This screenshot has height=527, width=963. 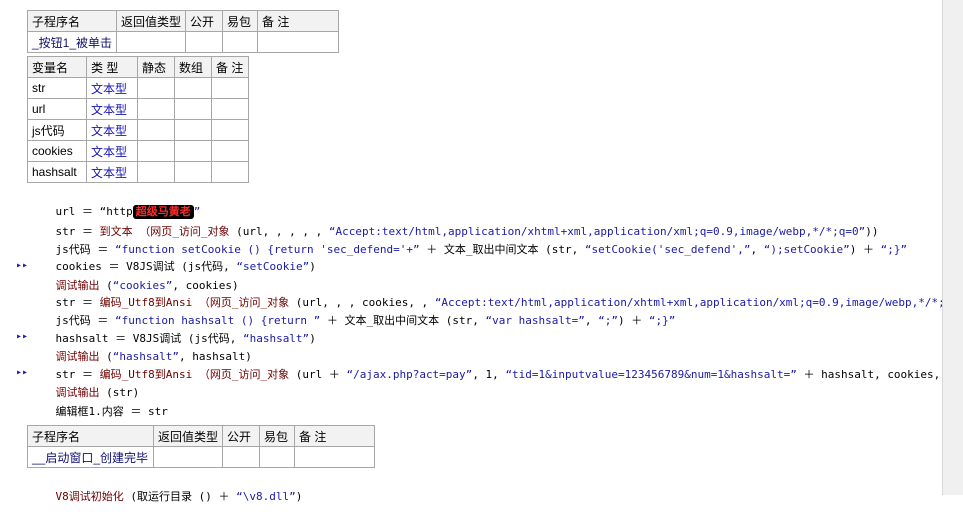 I want to click on code-string: “setCookie('sec_defend',”, so click(x=667, y=249).